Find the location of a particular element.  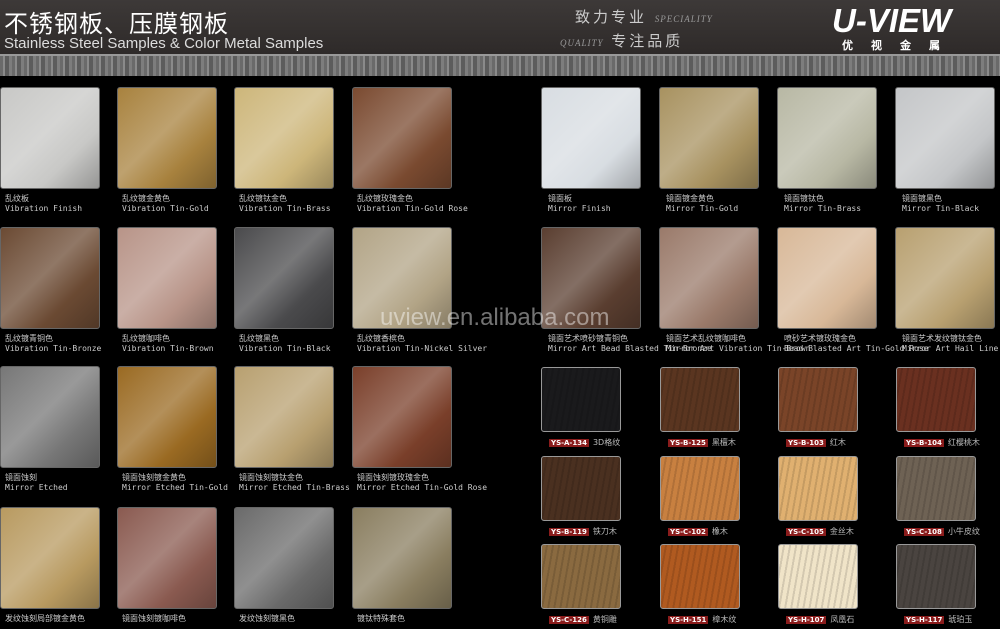

caption-cn: 乱纹镀青铜色 is located at coordinates (29, 338).